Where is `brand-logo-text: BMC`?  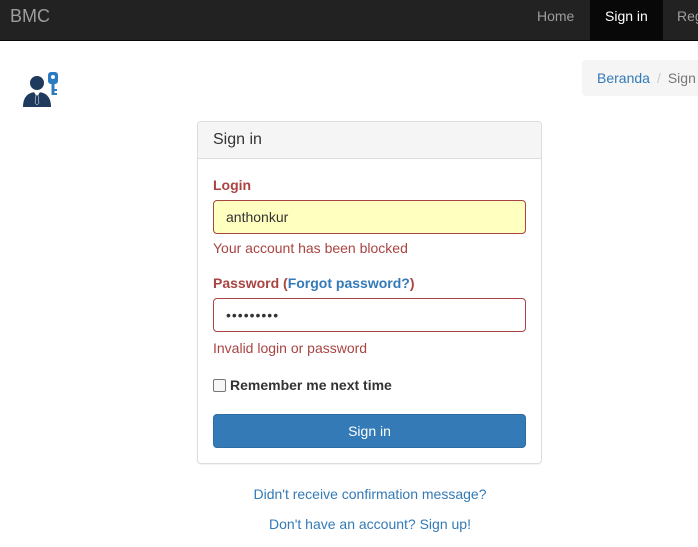
brand-logo-text: BMC is located at coordinates (30, 16).